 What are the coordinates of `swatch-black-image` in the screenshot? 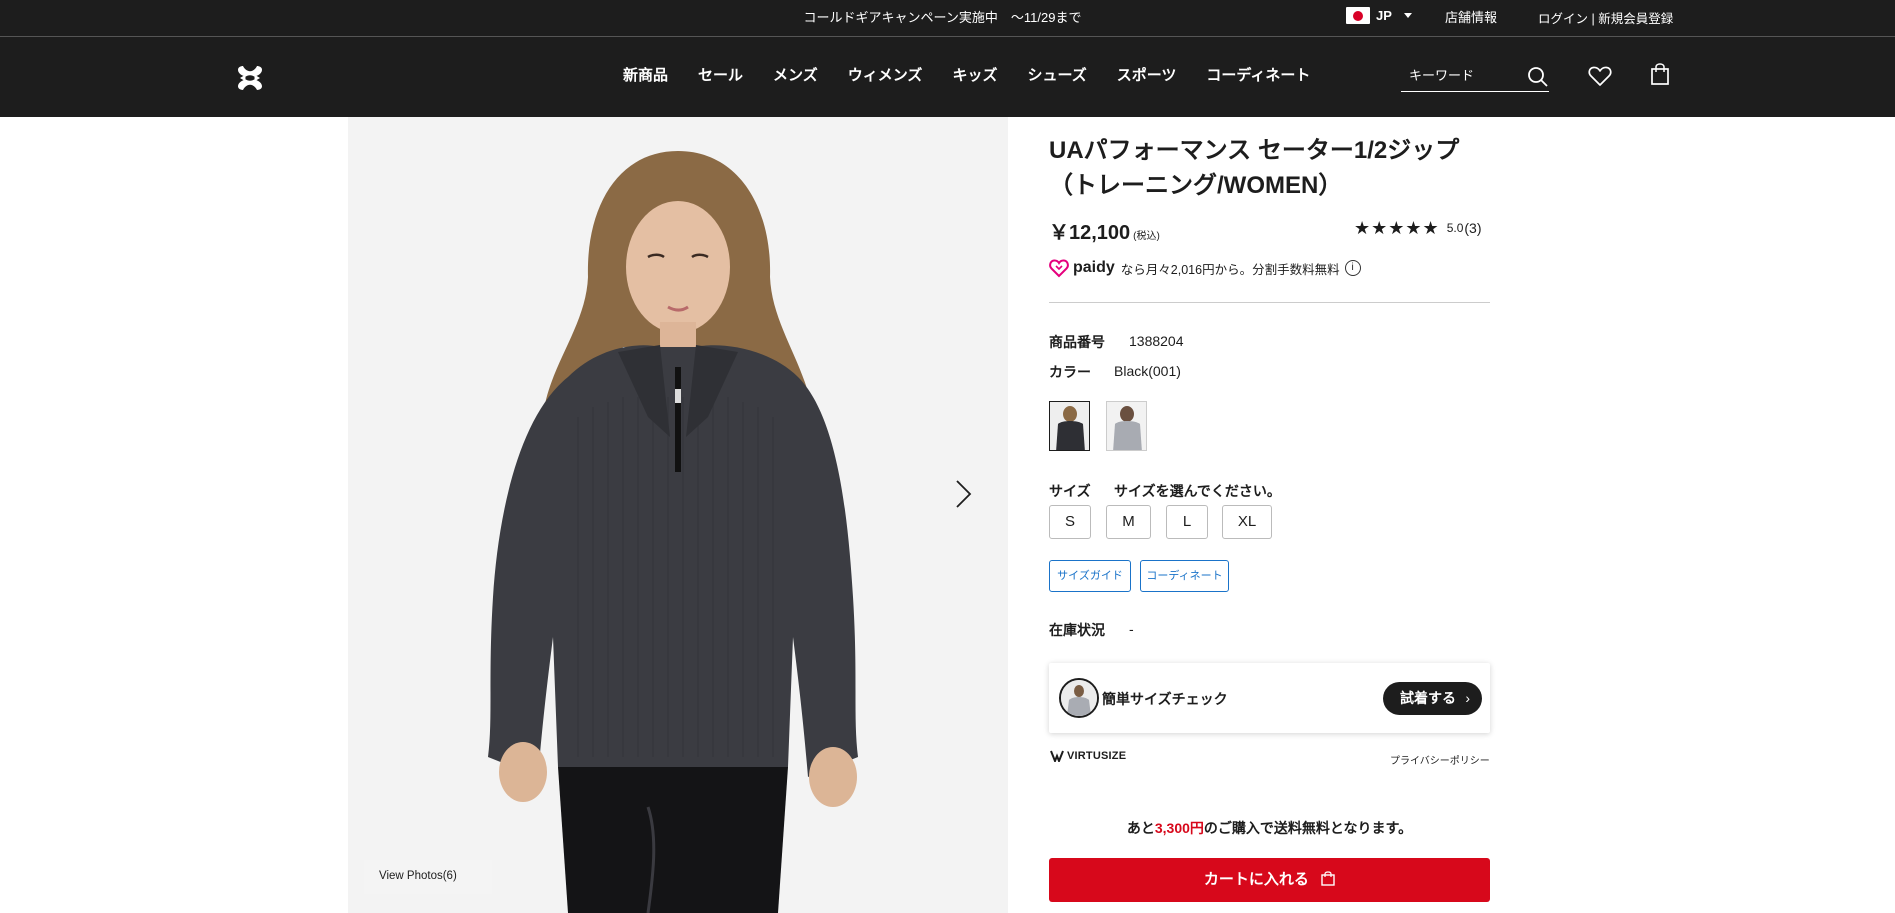 It's located at (1069, 426).